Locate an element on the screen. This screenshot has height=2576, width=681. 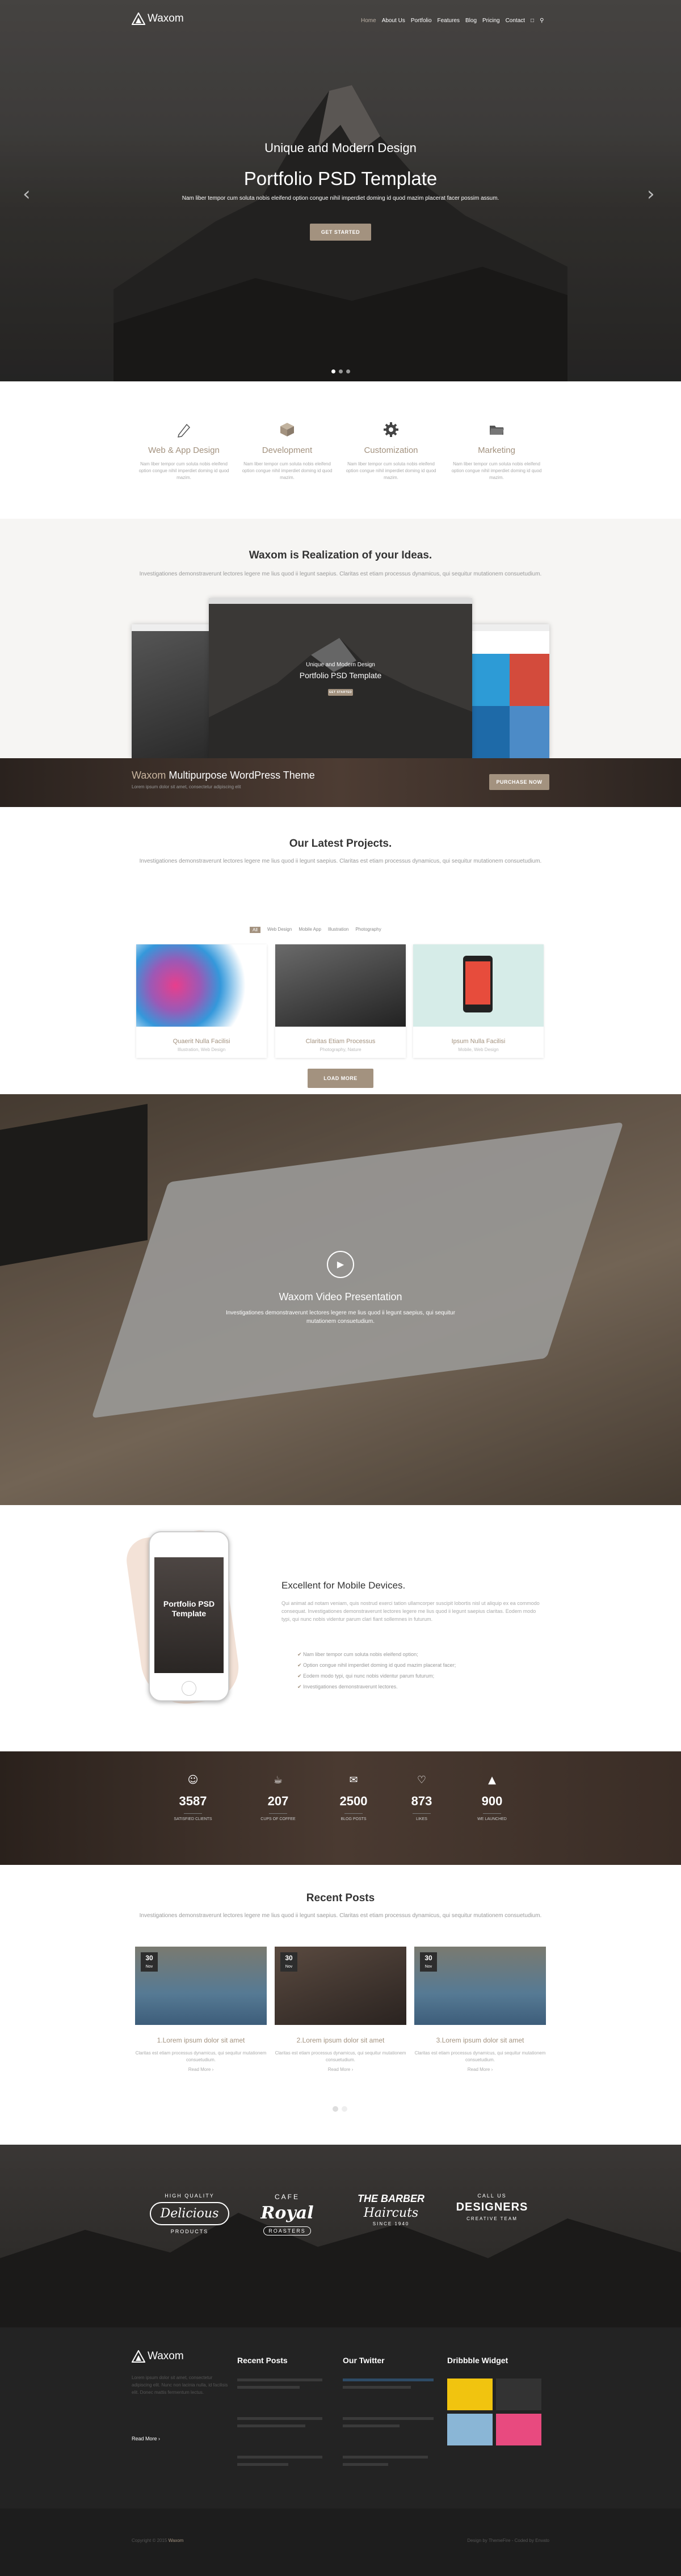
client-logo: THE BARBER Haircuts SINCE 1940 is located at coordinates (391, 2209).